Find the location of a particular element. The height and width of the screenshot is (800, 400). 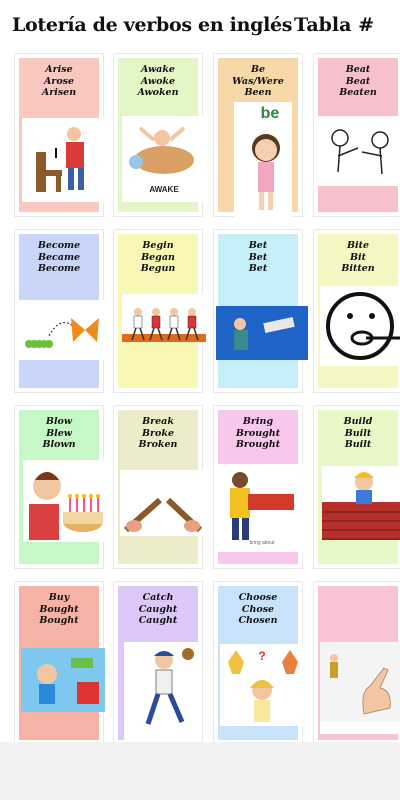

verb-form-1: Blow is located at coordinates (59, 421).